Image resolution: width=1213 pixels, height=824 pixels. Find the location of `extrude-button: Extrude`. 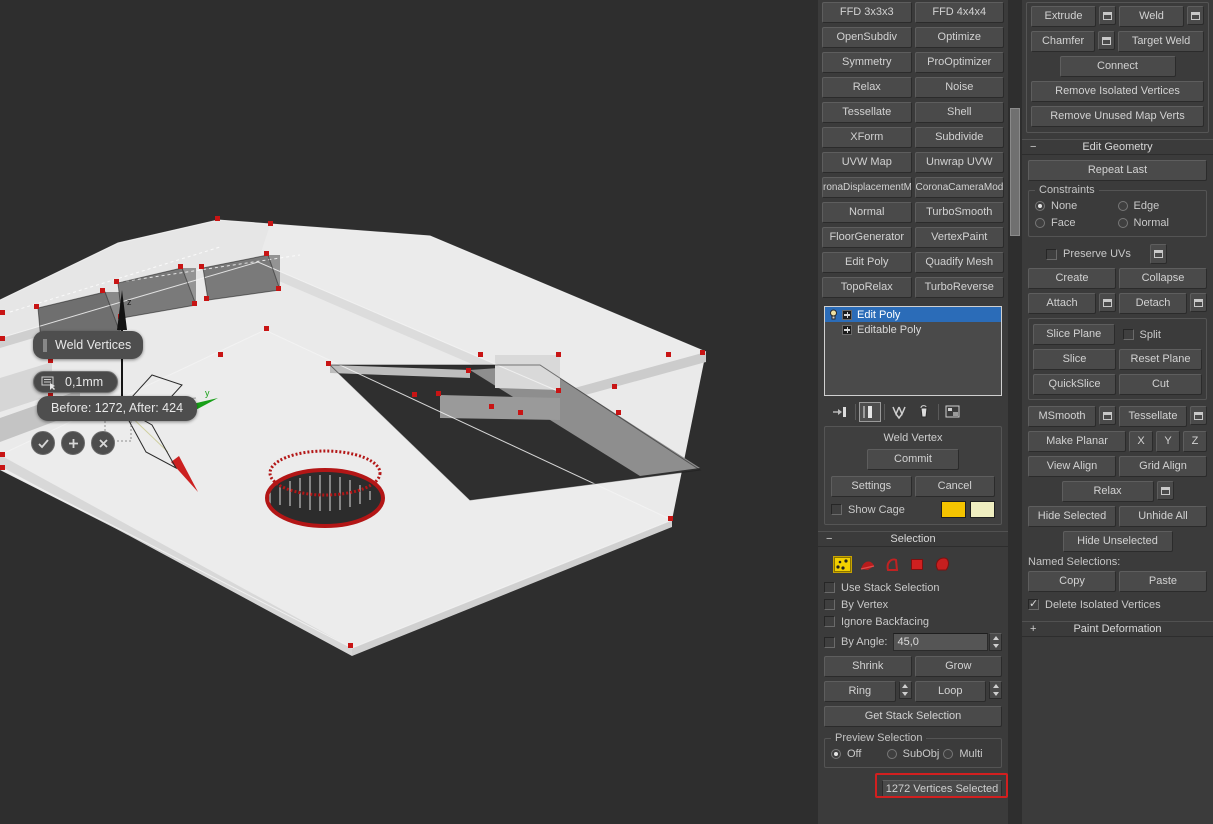

extrude-button: Extrude is located at coordinates (1063, 16).